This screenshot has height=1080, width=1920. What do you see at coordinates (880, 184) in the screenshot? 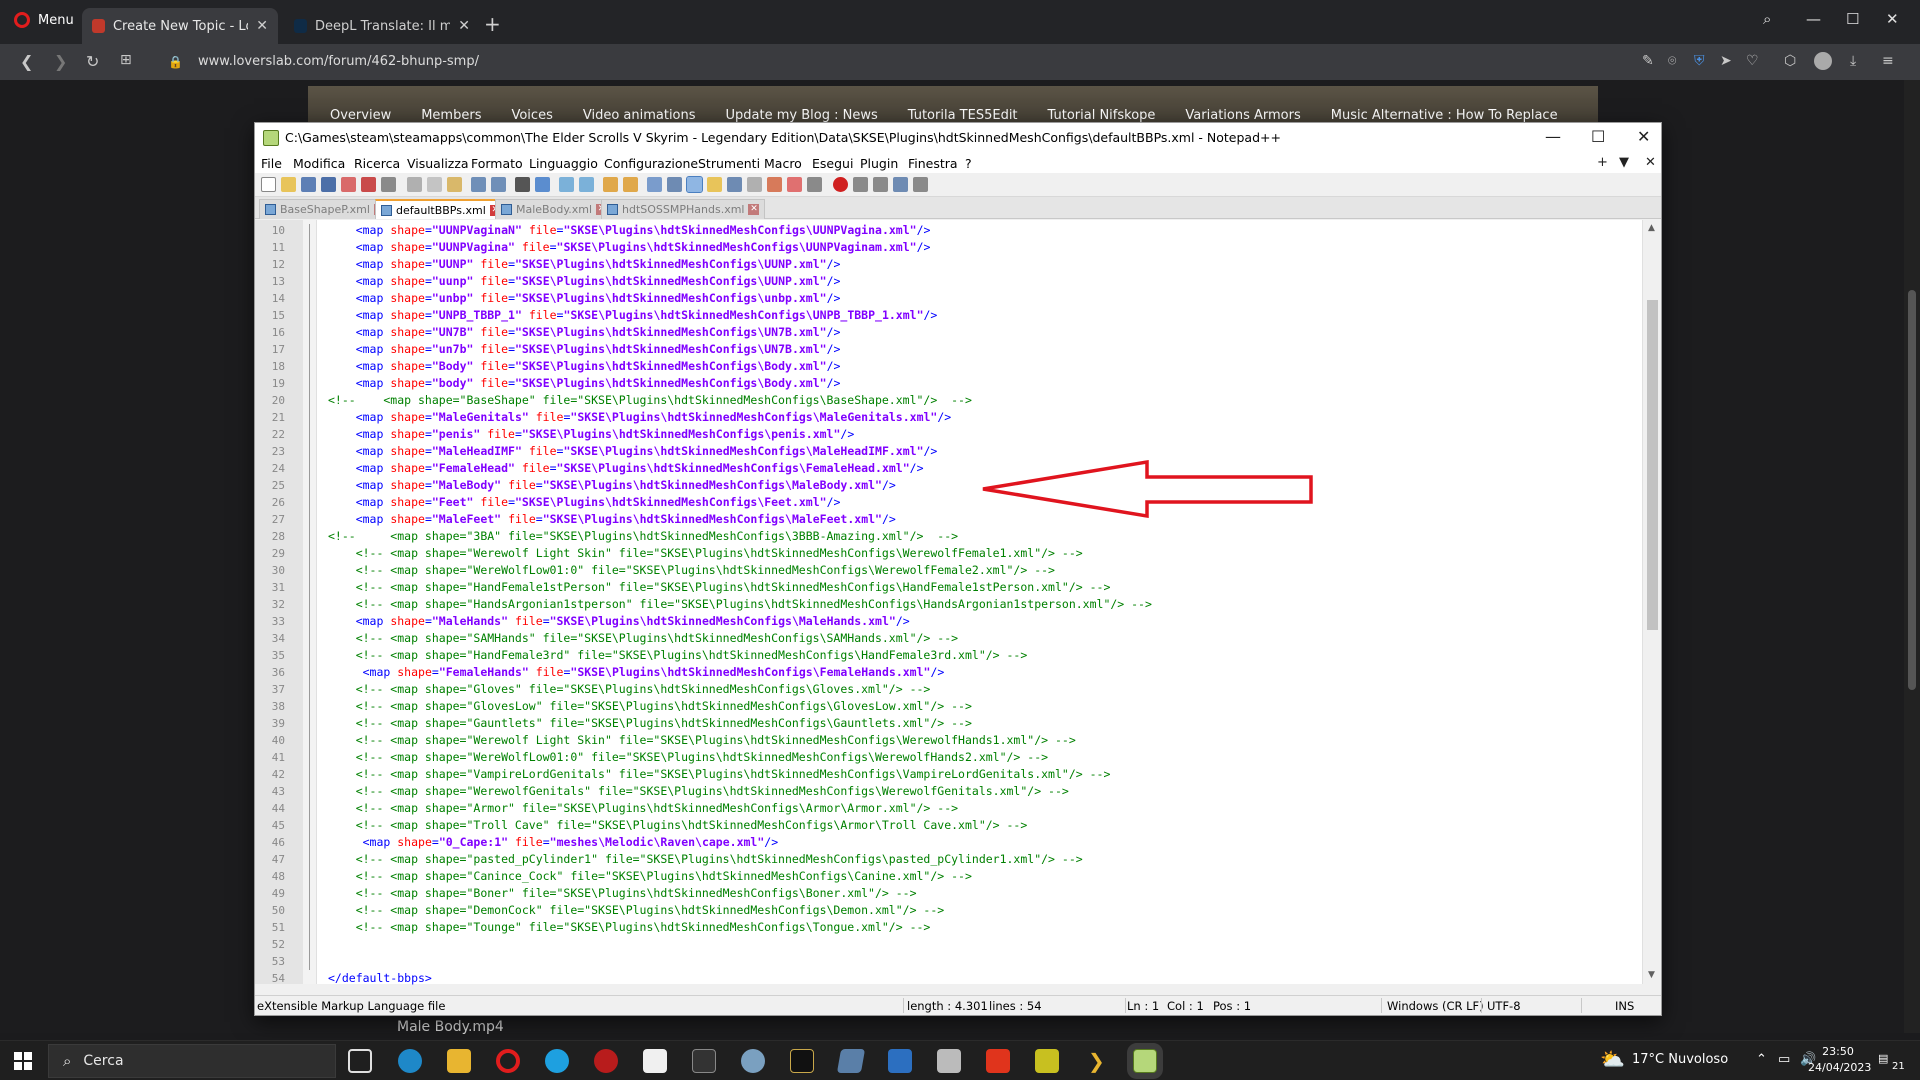
I see `play-macro-icon` at bounding box center [880, 184].